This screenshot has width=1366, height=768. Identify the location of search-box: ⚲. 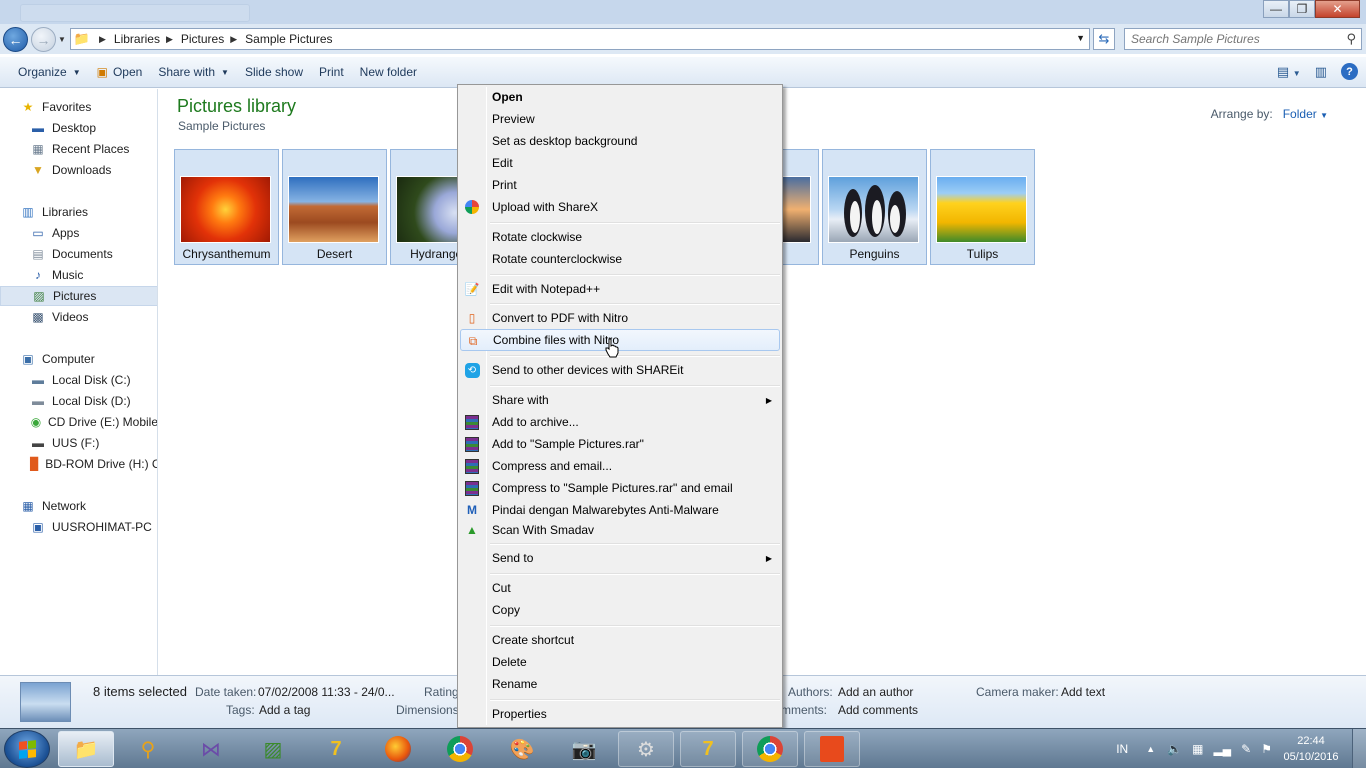
(1243, 39).